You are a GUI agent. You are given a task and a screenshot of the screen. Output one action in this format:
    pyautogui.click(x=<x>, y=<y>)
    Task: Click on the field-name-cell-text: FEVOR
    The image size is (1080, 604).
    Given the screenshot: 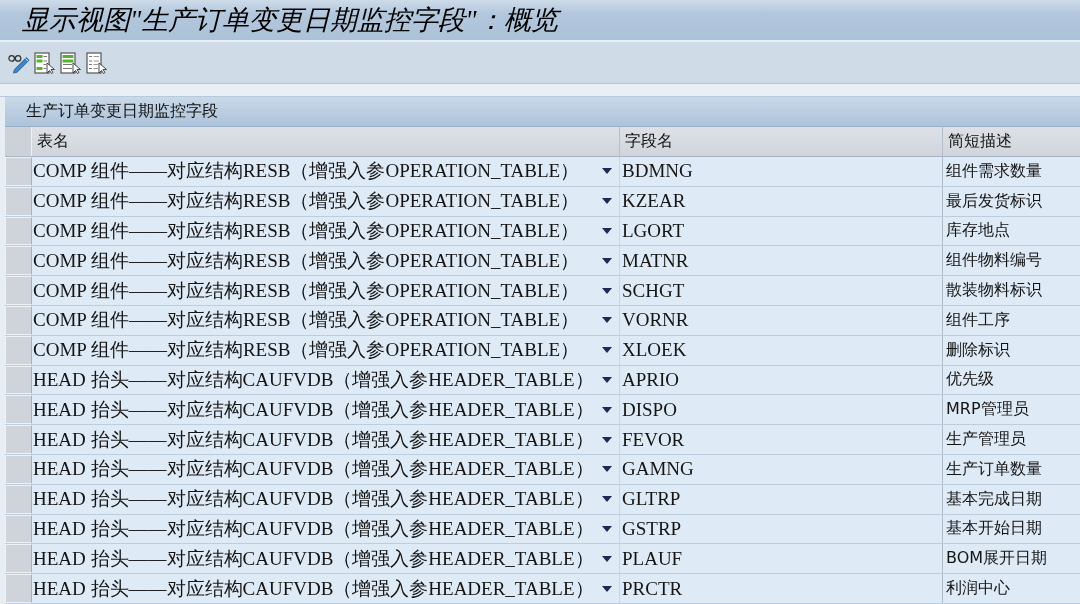 What is the action you would take?
    pyautogui.click(x=653, y=439)
    